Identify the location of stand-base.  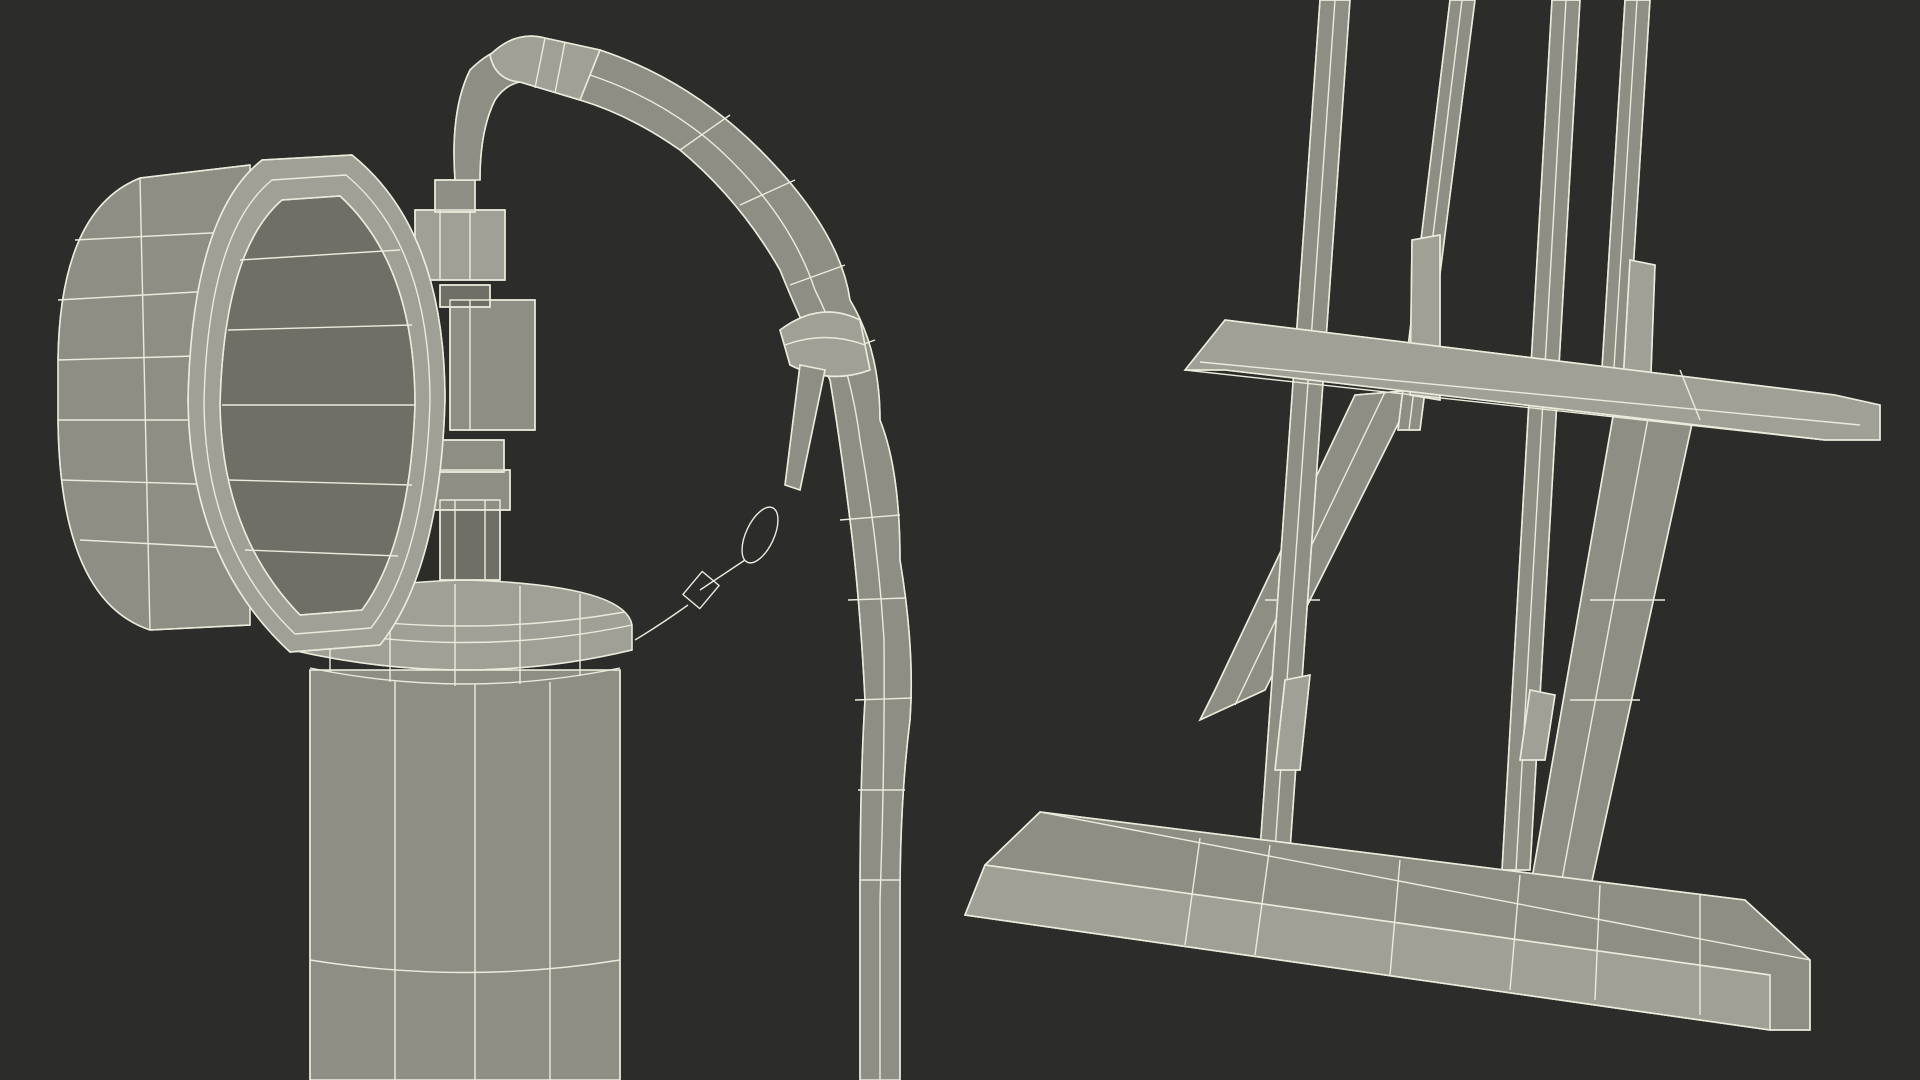
(1387, 921).